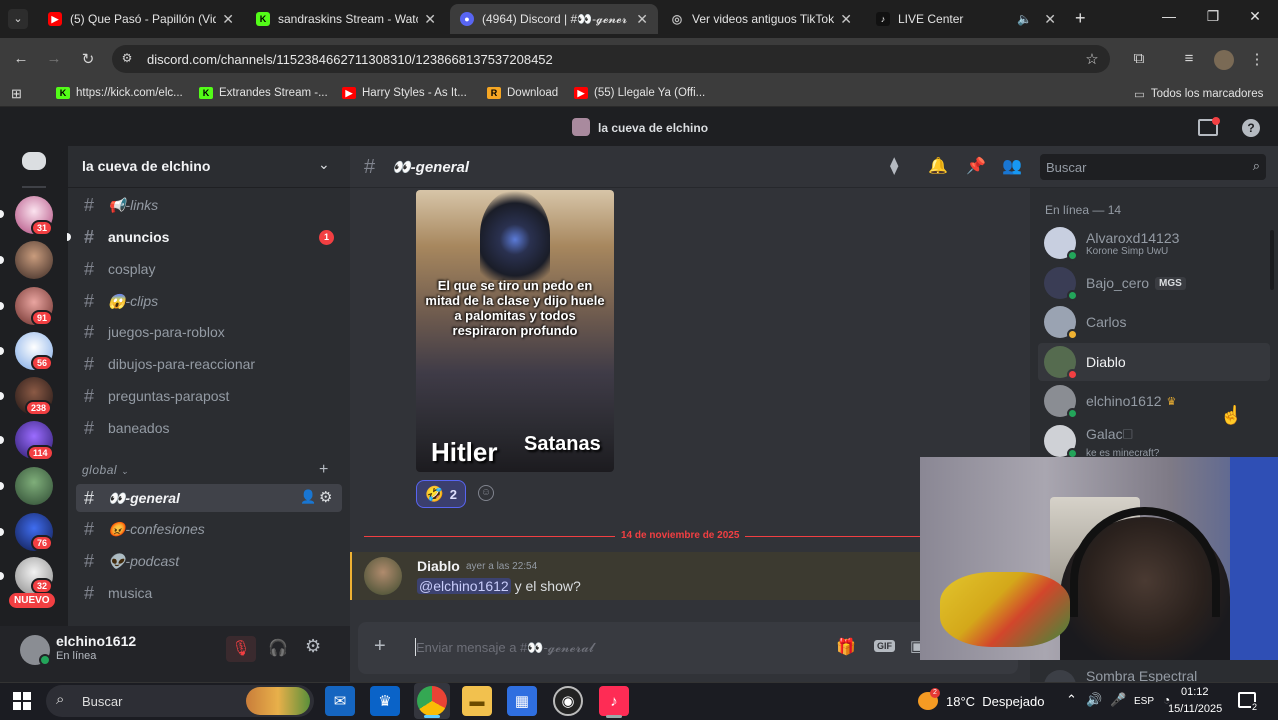 The width and height of the screenshot is (1278, 720). Describe the element at coordinates (1115, 283) in the screenshot. I see `member-bajo-cero: Bajo_cero MGS` at that location.